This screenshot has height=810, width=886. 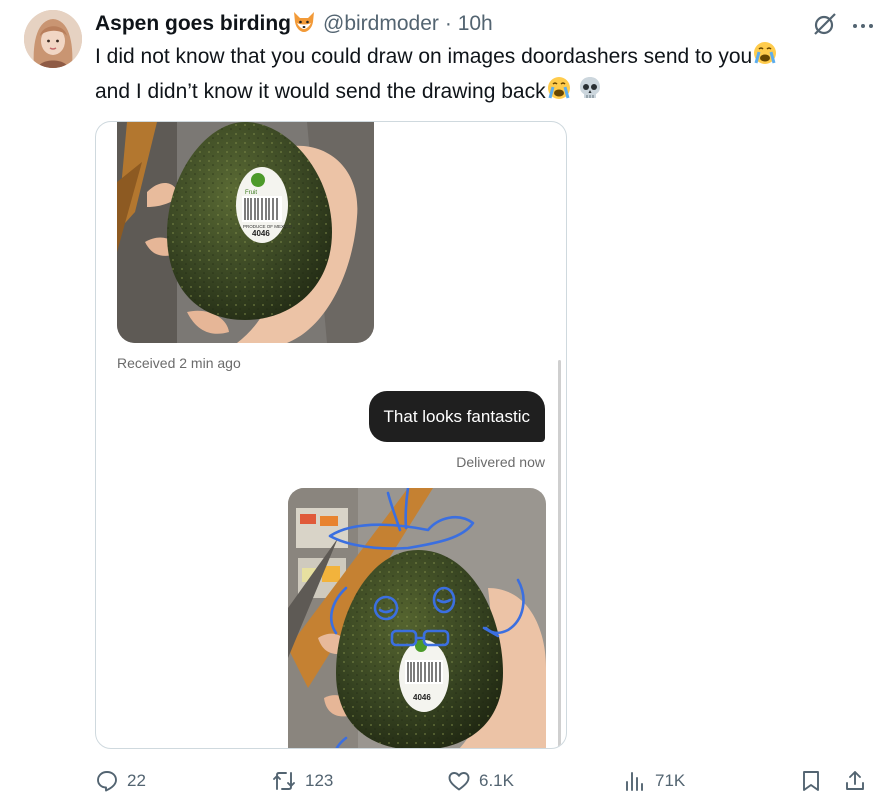 I want to click on repost-count: 123, so click(x=319, y=780).